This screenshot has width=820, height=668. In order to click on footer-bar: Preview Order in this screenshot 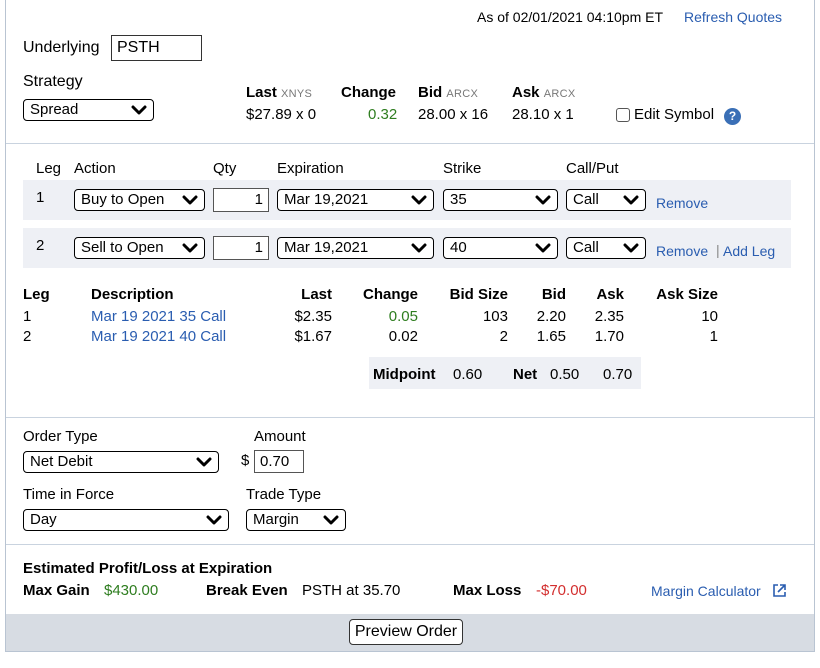, I will do `click(410, 632)`.